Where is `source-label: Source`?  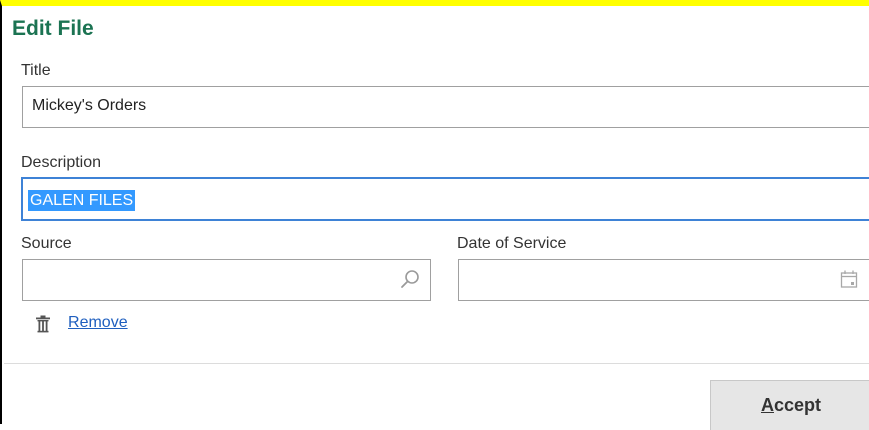 source-label: Source is located at coordinates (46, 243).